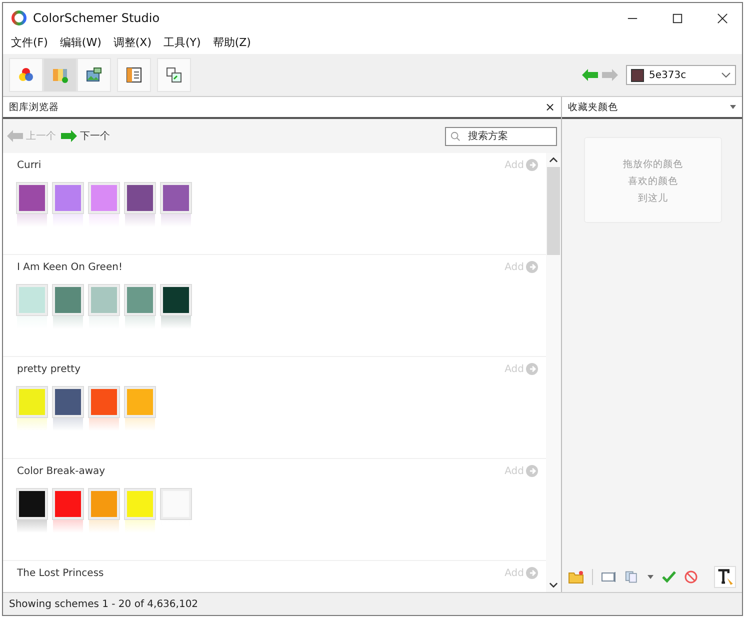 The image size is (747, 620). Describe the element at coordinates (103, 604) in the screenshot. I see `status-text: Showing schemes 1 - 20 of 4,636,102` at that location.